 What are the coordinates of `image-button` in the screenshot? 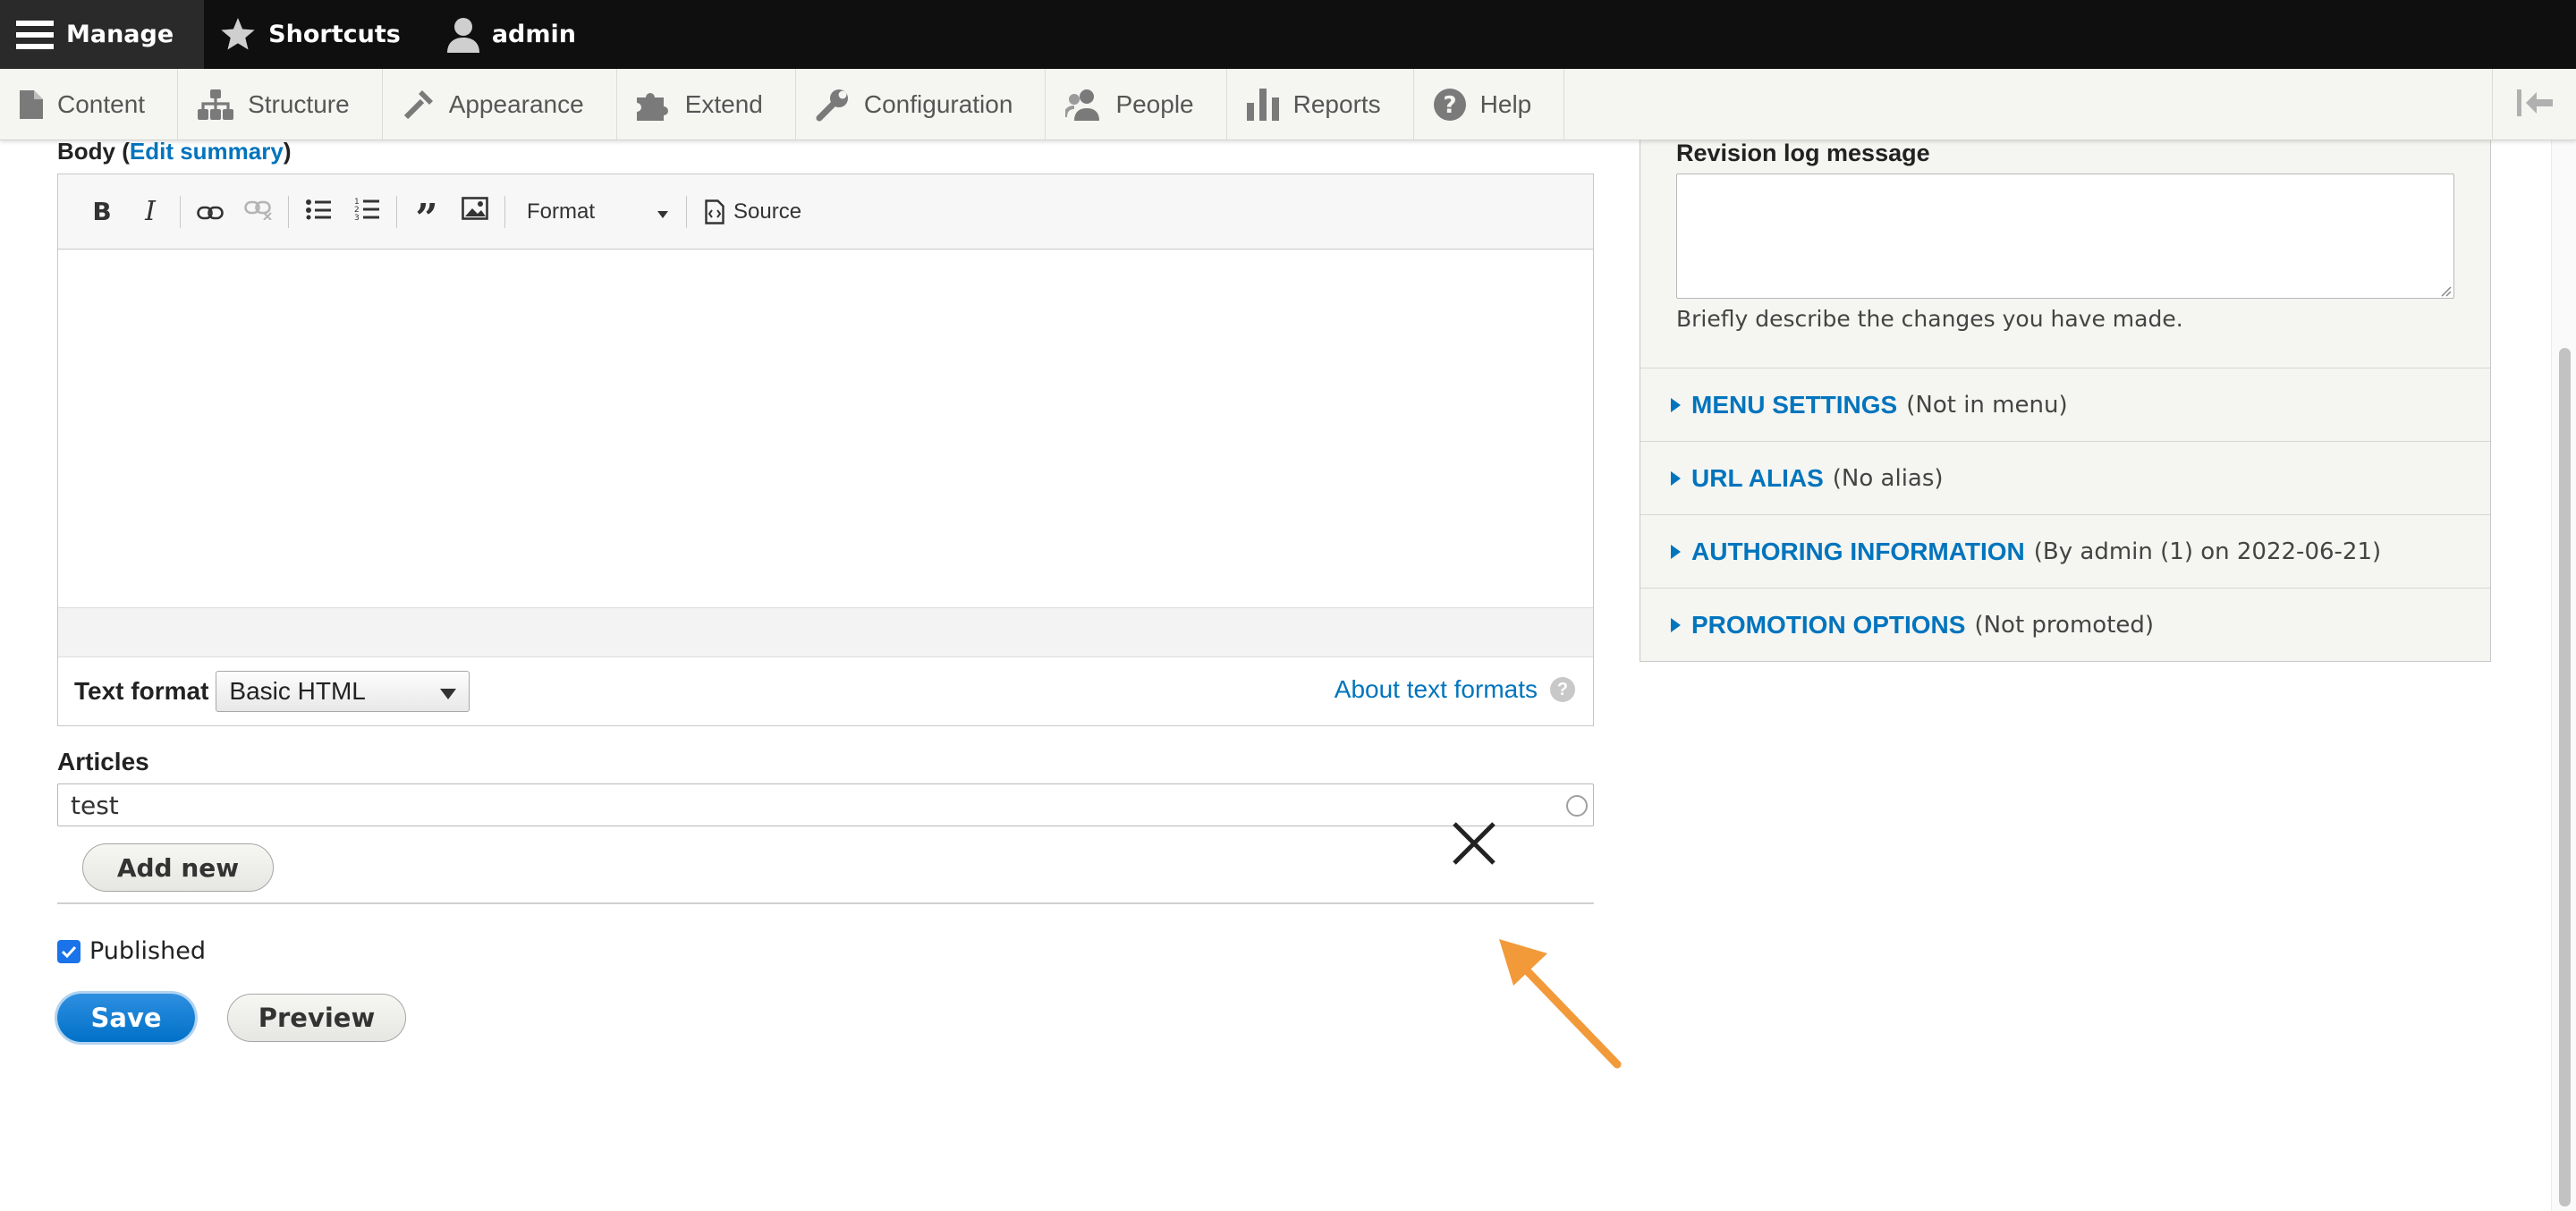 It's located at (475, 212).